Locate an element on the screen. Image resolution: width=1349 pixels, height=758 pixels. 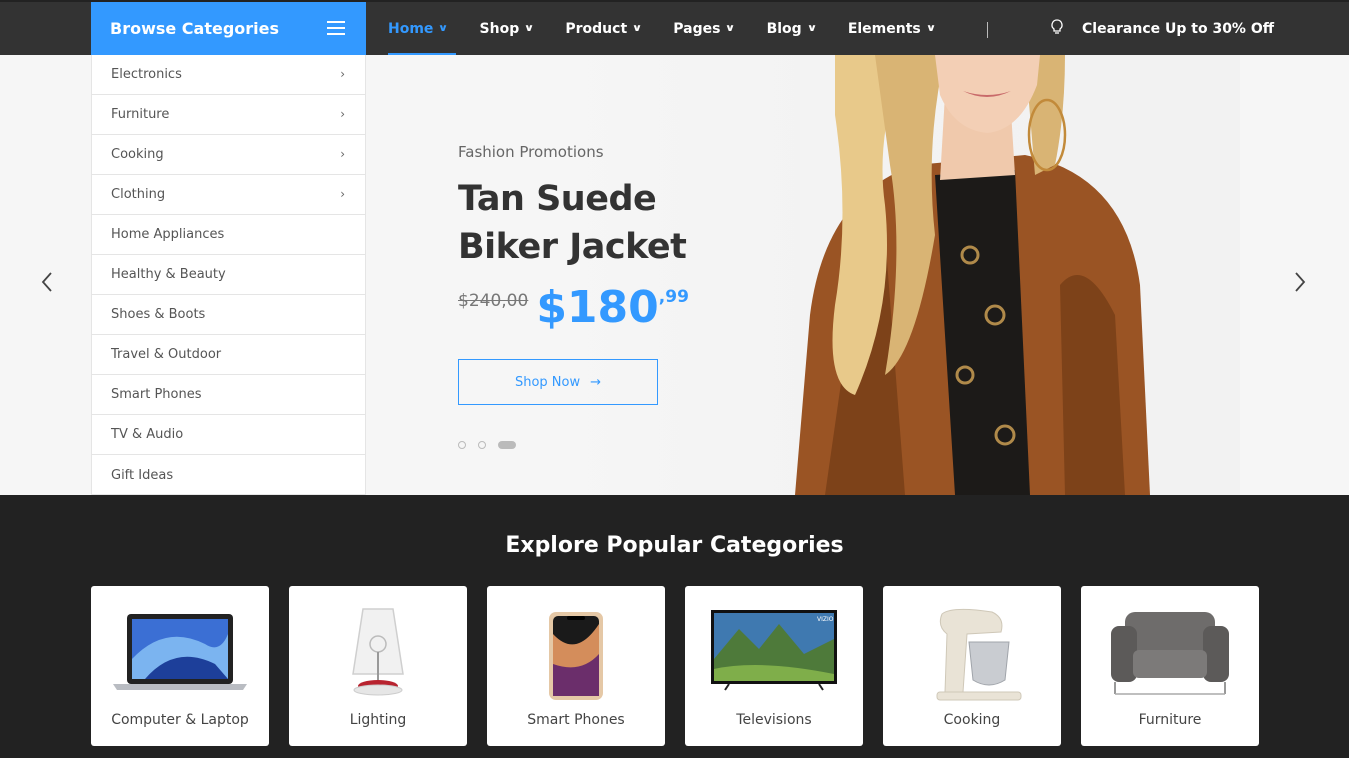
price-block: $240,00 $180 ,99 is located at coordinates (573, 308).